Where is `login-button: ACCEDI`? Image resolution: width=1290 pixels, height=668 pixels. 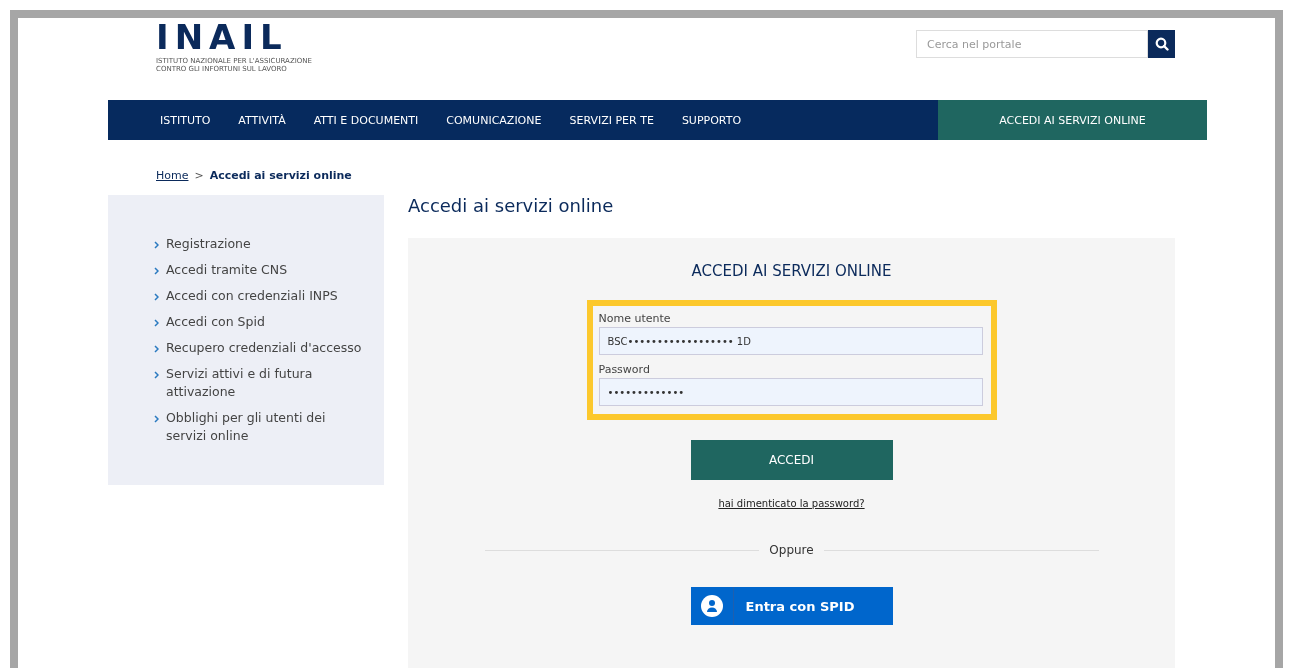 login-button: ACCEDI is located at coordinates (791, 460).